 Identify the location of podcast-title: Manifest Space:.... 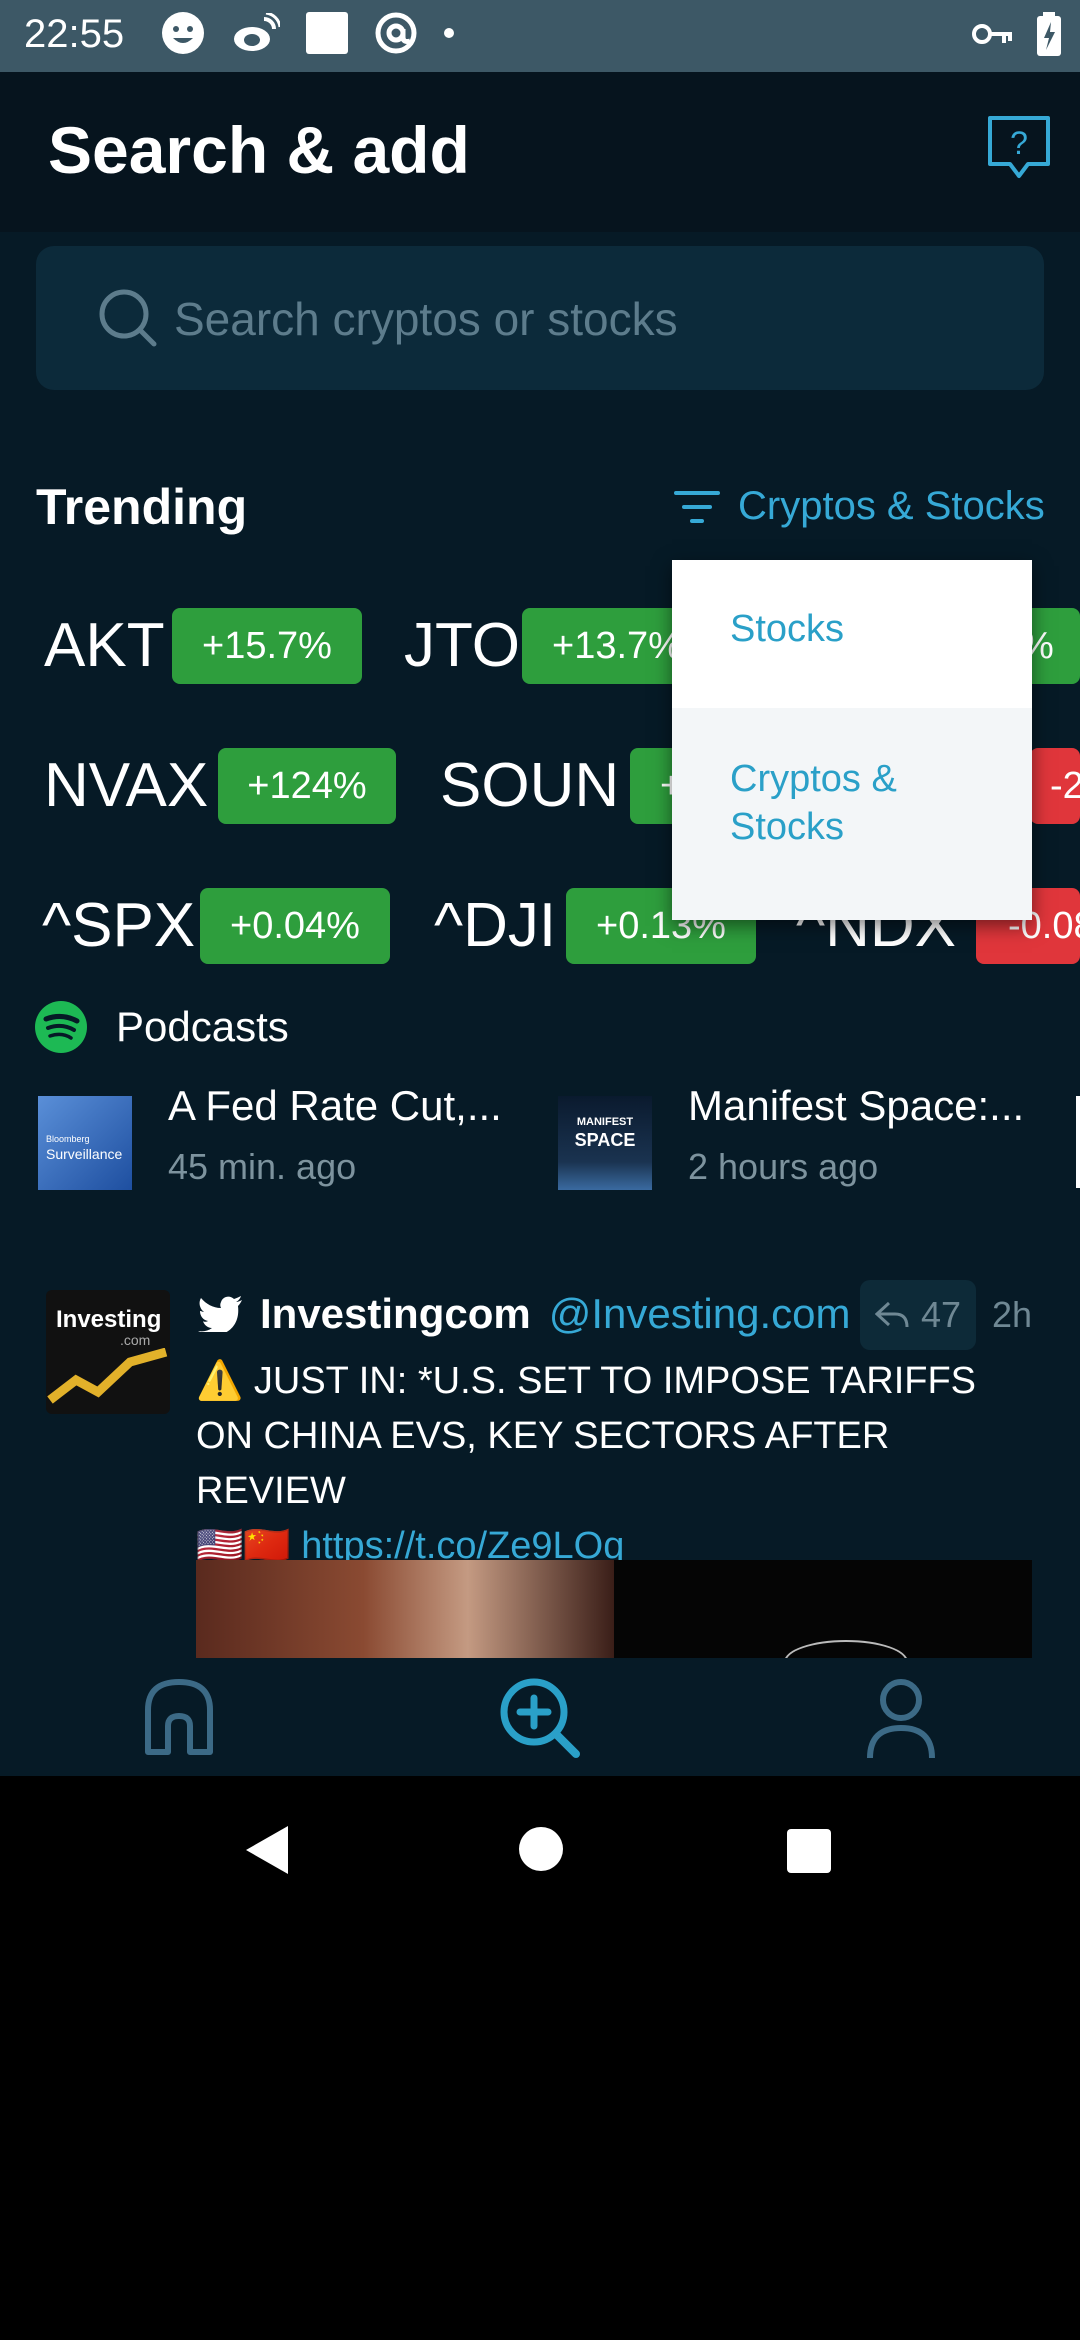
(856, 1105).